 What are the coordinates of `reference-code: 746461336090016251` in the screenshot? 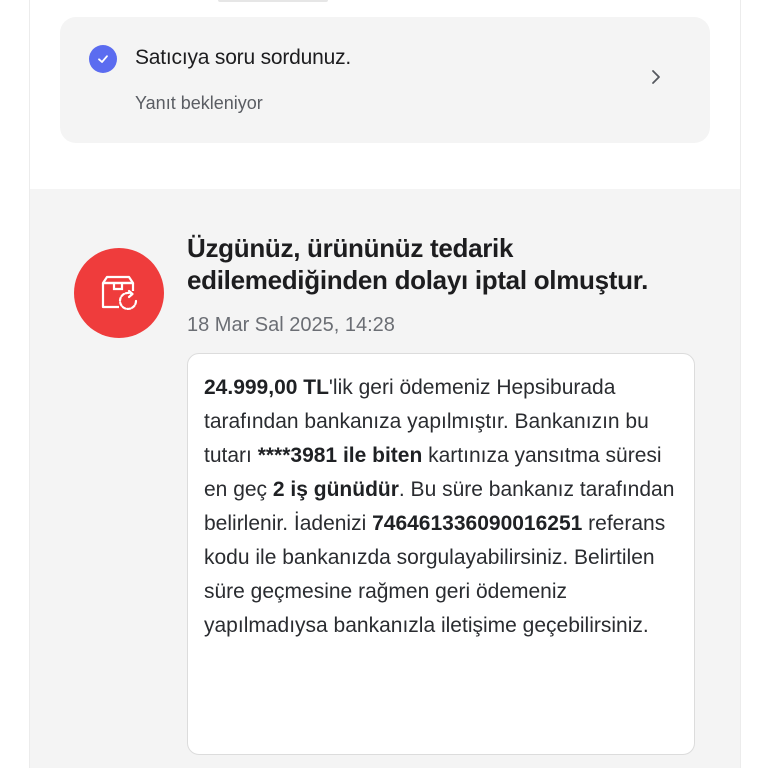 It's located at (477, 523).